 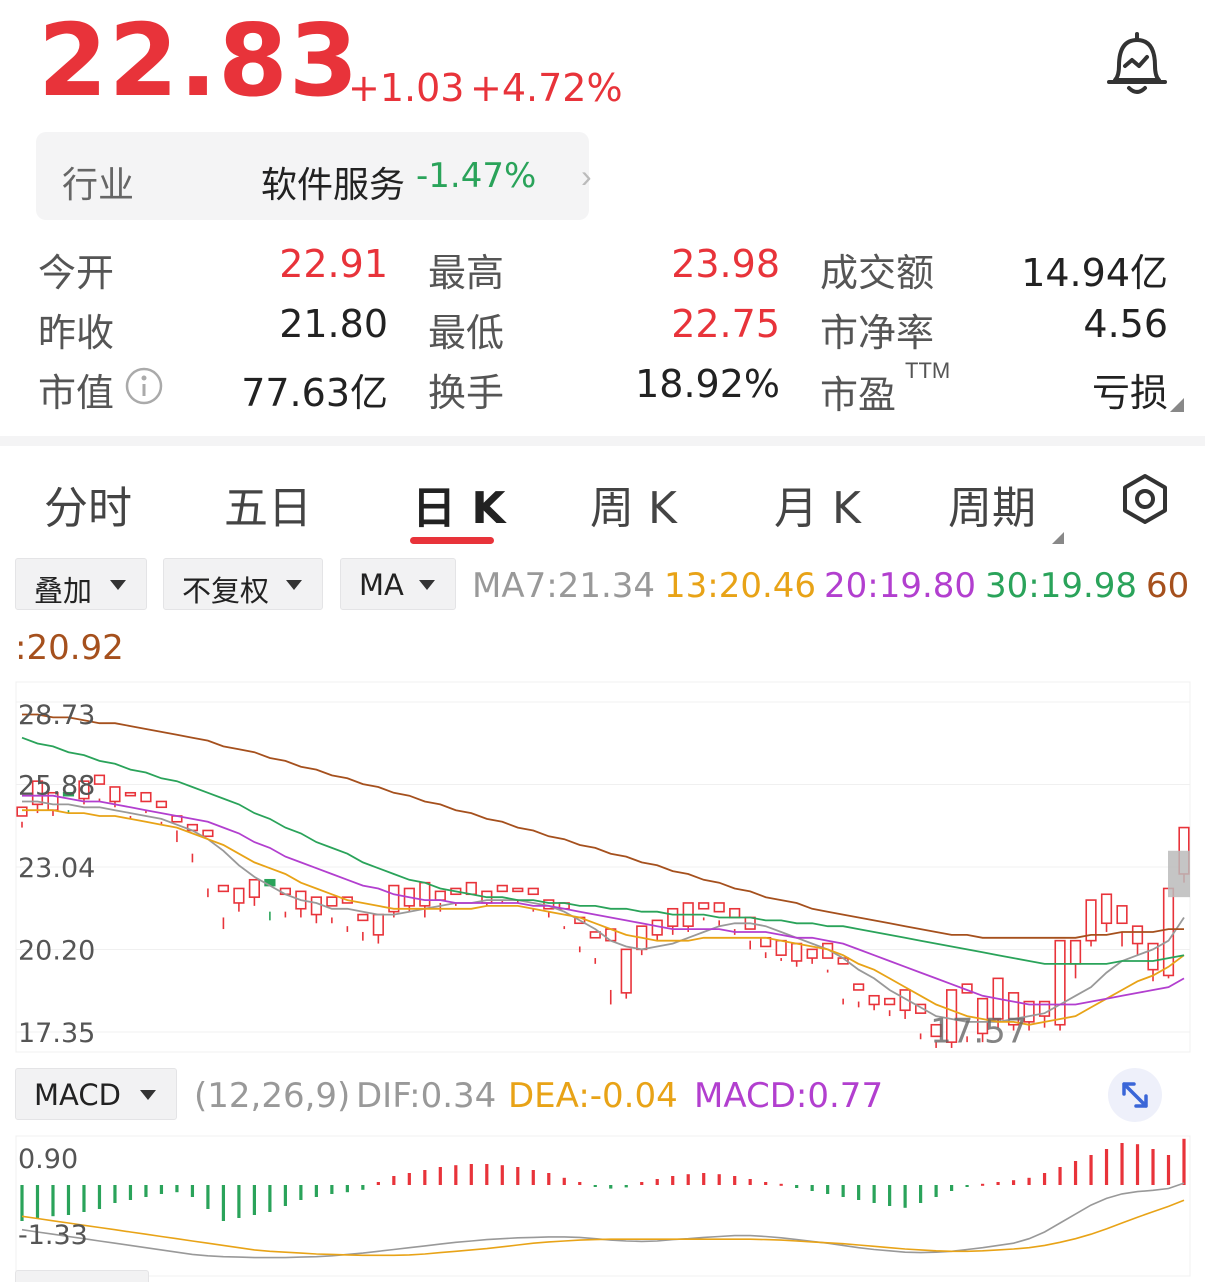 What do you see at coordinates (53, 1235) in the screenshot?
I see `macd-axis-bottom: -1.33` at bounding box center [53, 1235].